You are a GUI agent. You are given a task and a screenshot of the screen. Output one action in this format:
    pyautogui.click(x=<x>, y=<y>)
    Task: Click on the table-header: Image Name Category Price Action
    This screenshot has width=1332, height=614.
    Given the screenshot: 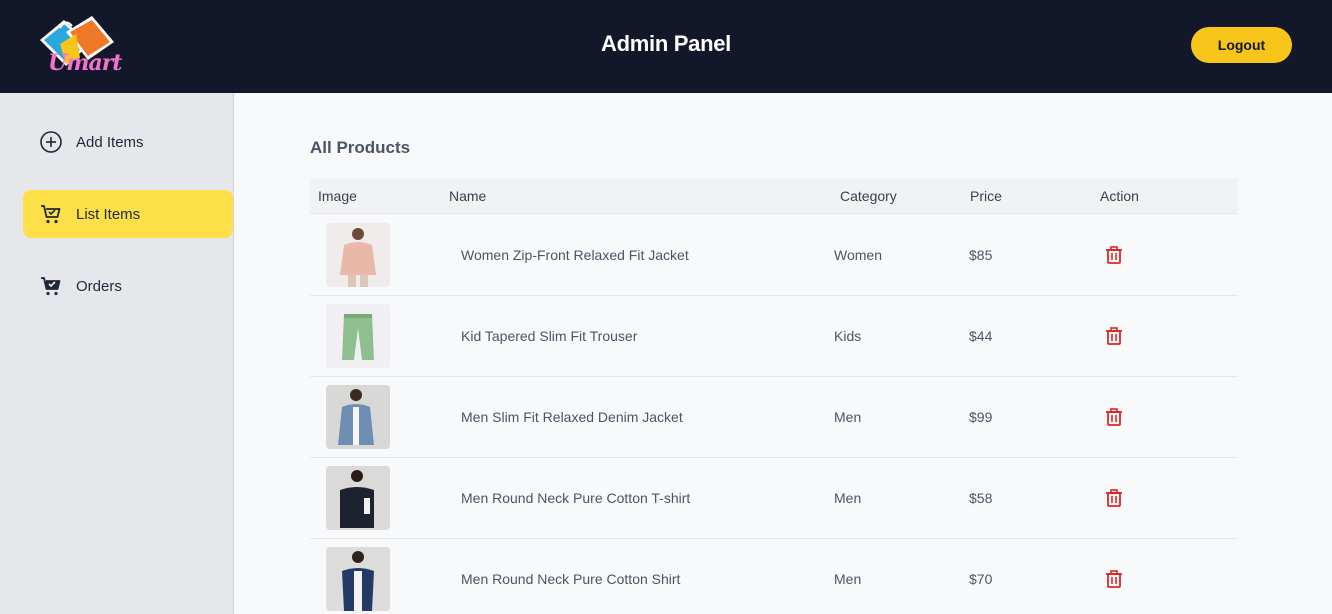 What is the action you would take?
    pyautogui.click(x=774, y=196)
    